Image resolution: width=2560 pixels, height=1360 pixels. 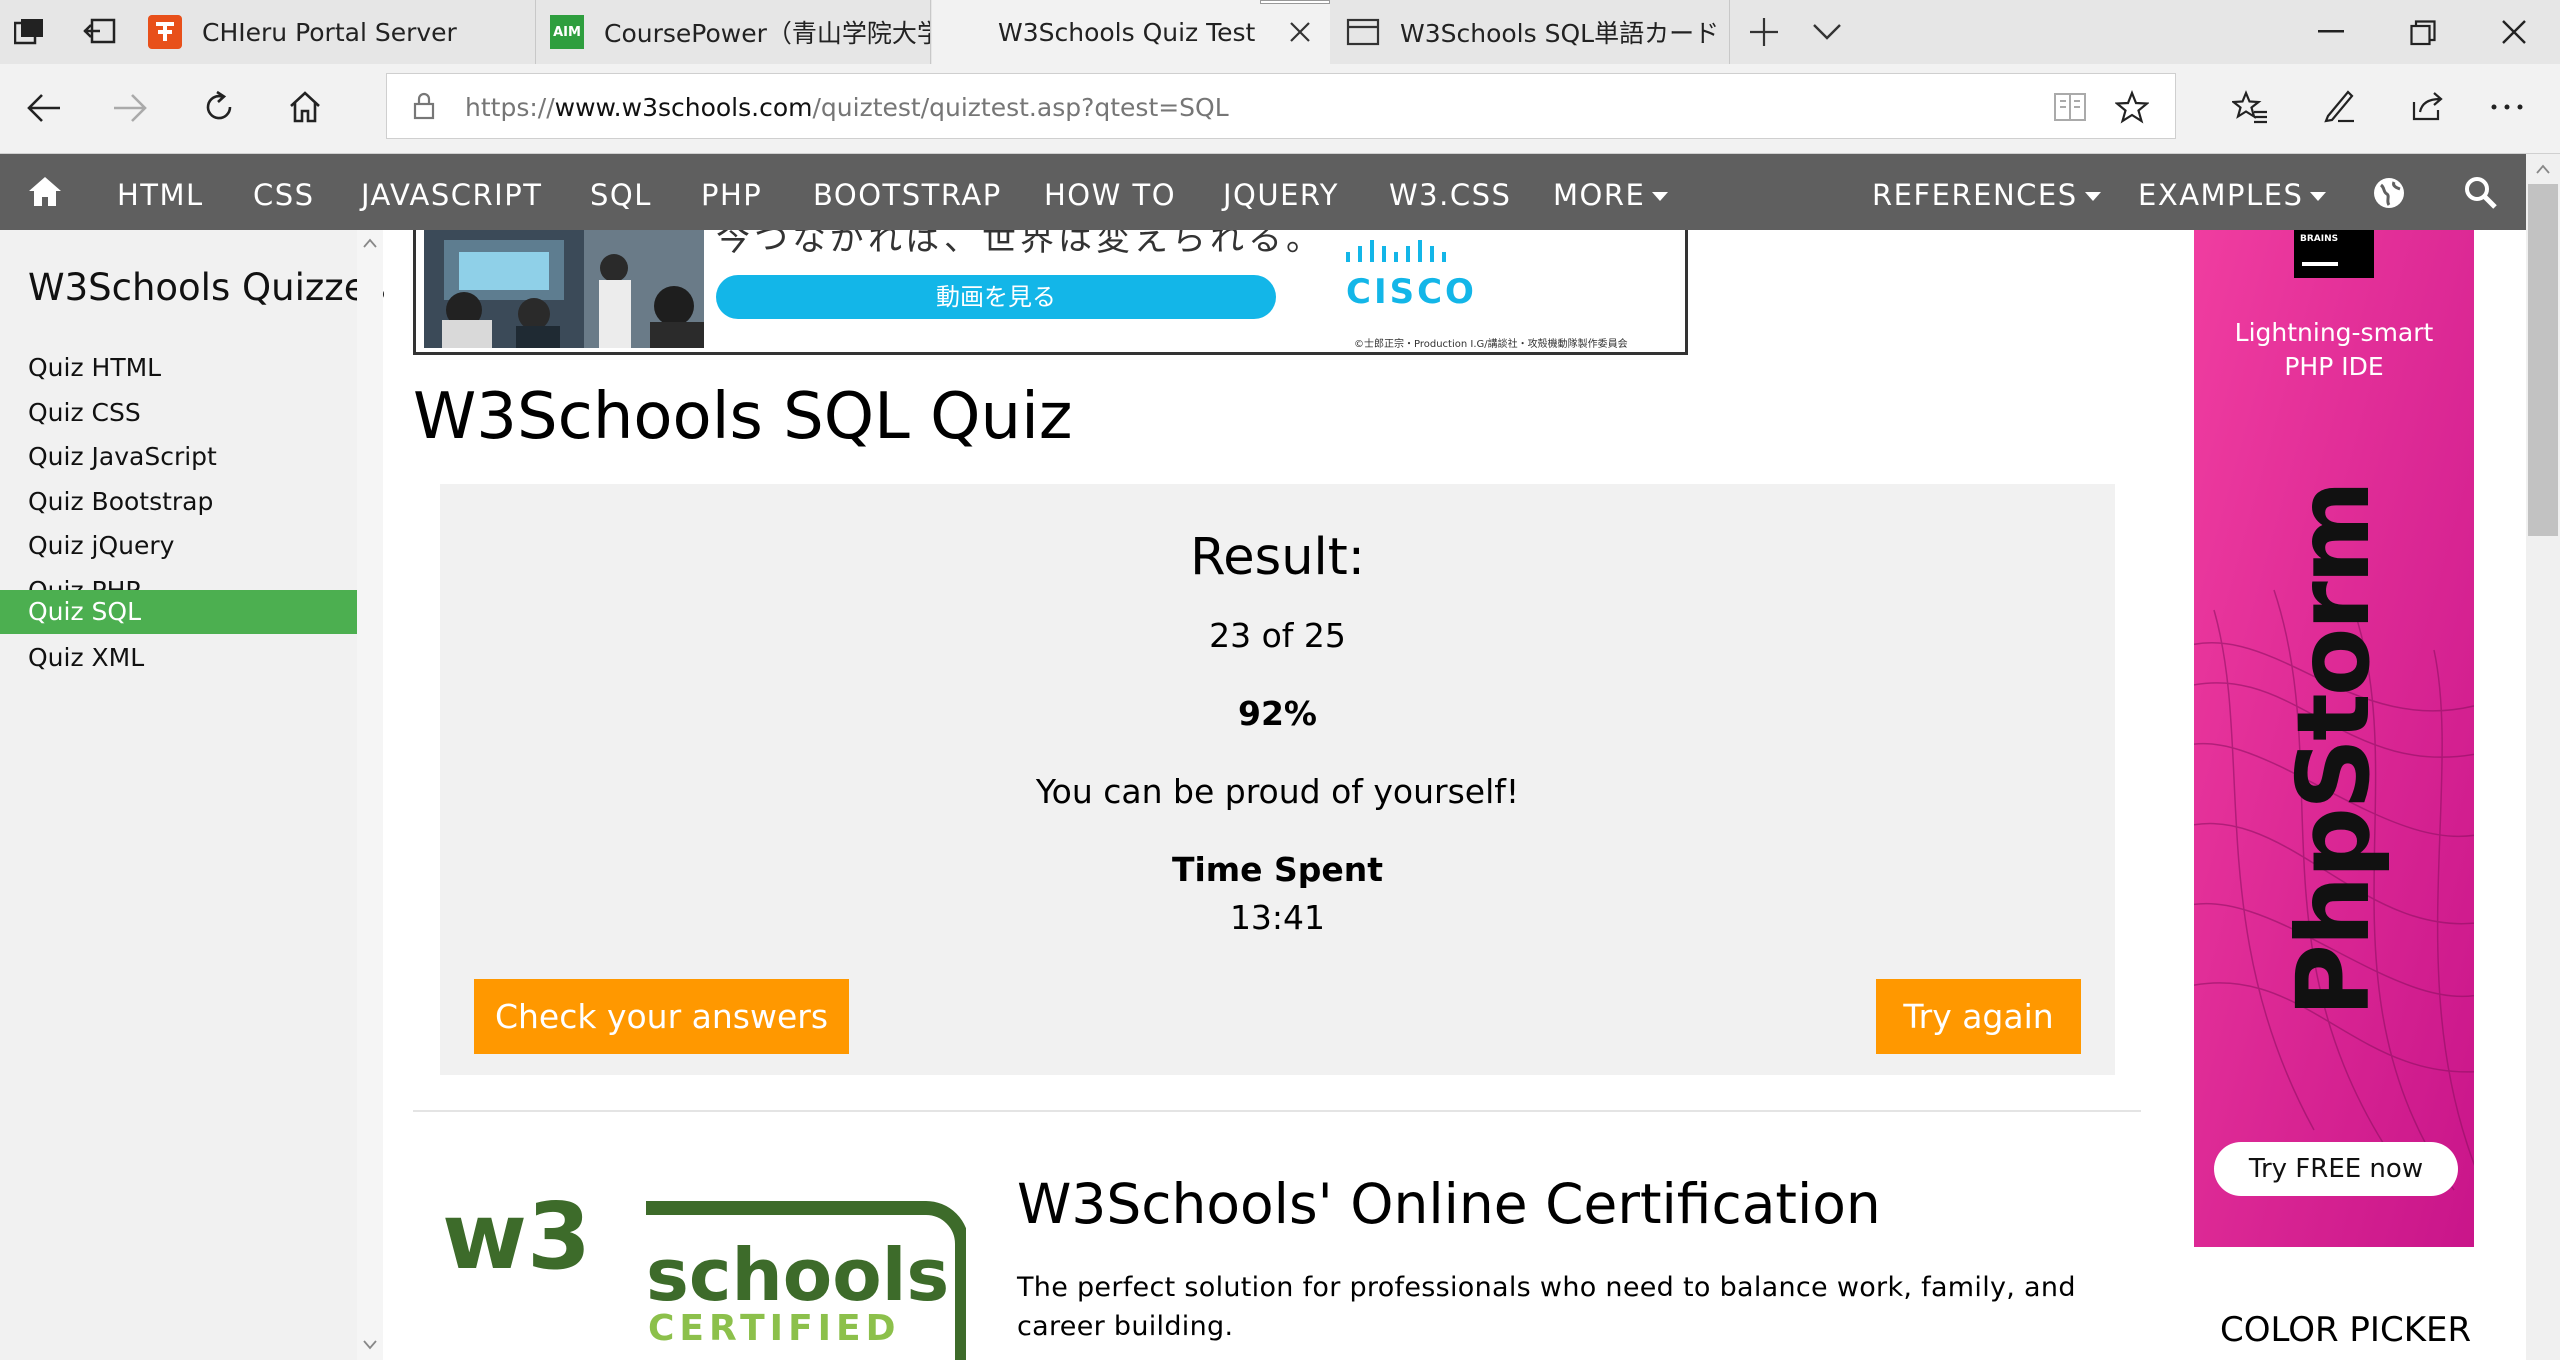 I want to click on nav-bootstrap: BOOTSTRAP, so click(x=907, y=192).